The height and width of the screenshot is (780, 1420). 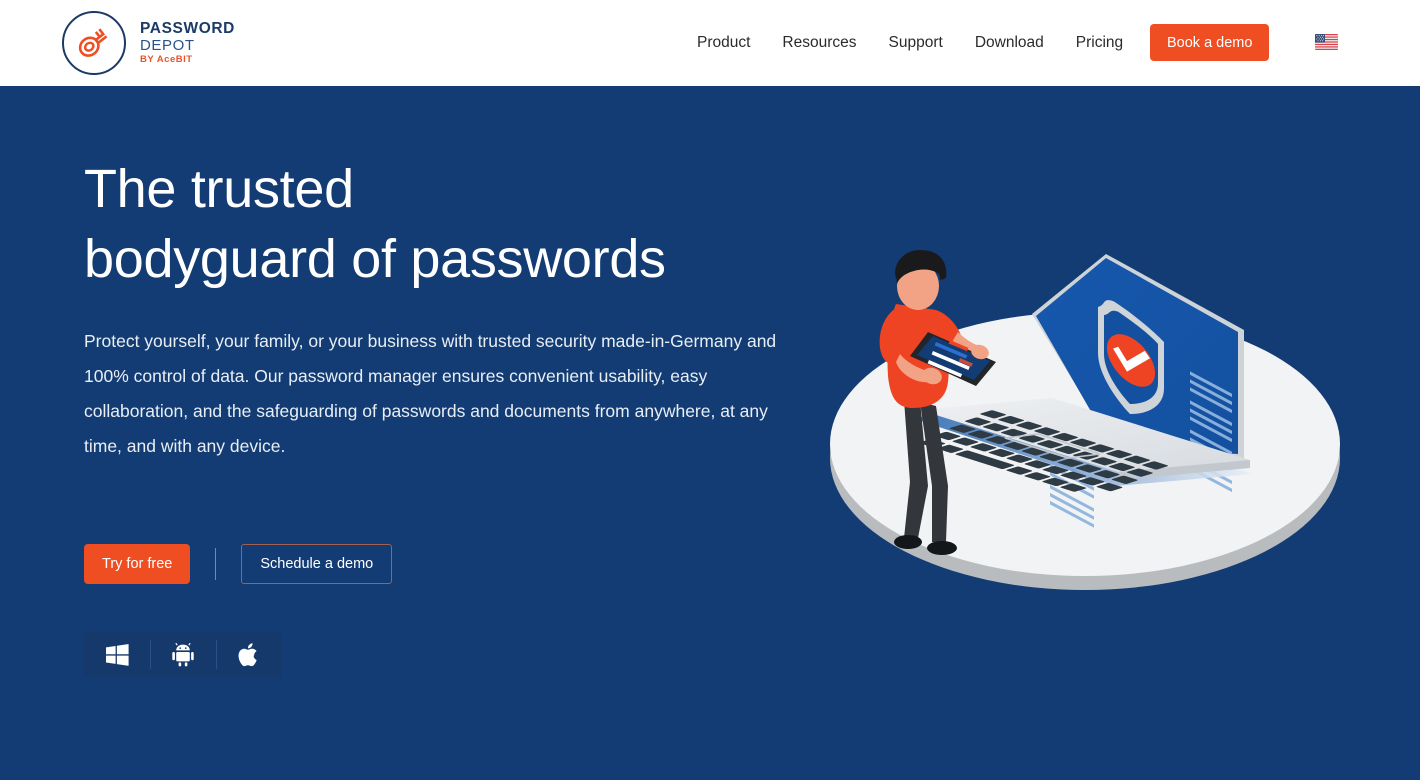 I want to click on nav-item-download: Download, so click(x=1009, y=43).